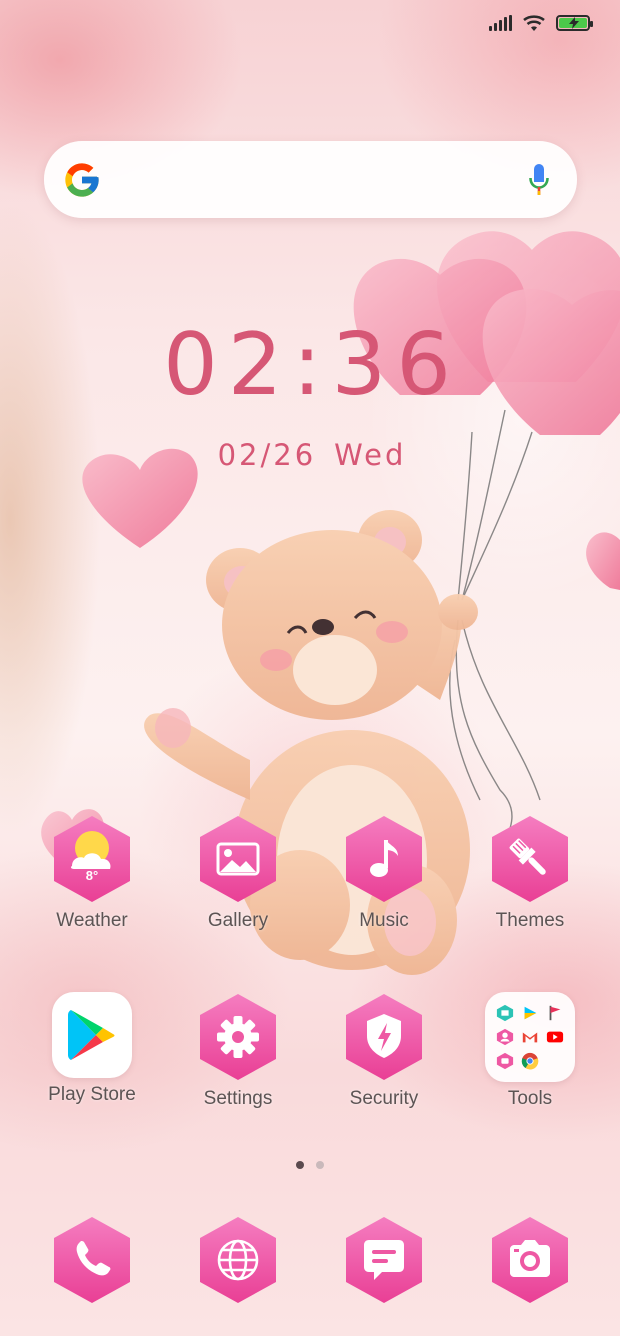  I want to click on dock-camera, so click(530, 1260).